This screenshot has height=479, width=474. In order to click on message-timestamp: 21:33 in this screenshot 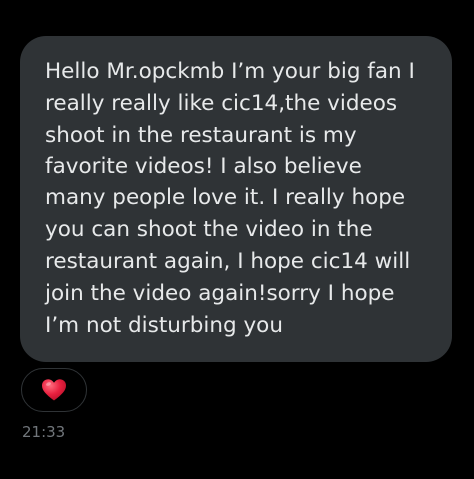, I will do `click(44, 432)`.